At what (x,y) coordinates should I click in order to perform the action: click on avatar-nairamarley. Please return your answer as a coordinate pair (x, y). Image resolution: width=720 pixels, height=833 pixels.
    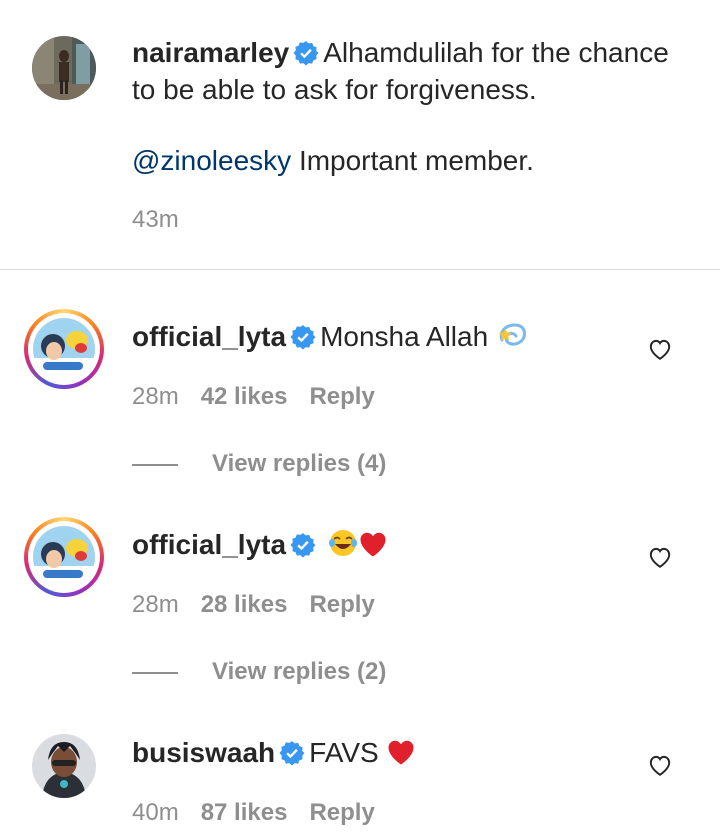
    Looking at the image, I should click on (64, 68).